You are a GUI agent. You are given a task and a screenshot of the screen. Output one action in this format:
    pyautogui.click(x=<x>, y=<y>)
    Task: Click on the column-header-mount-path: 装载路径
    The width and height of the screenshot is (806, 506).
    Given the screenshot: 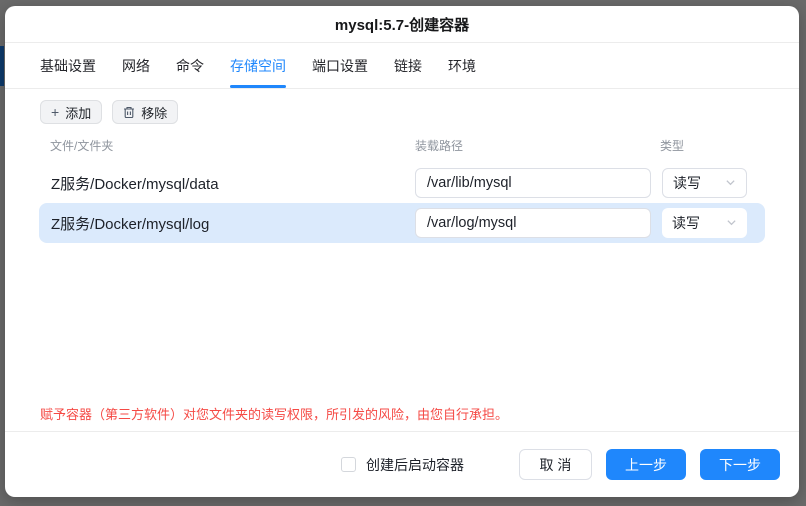 What is the action you would take?
    pyautogui.click(x=439, y=146)
    